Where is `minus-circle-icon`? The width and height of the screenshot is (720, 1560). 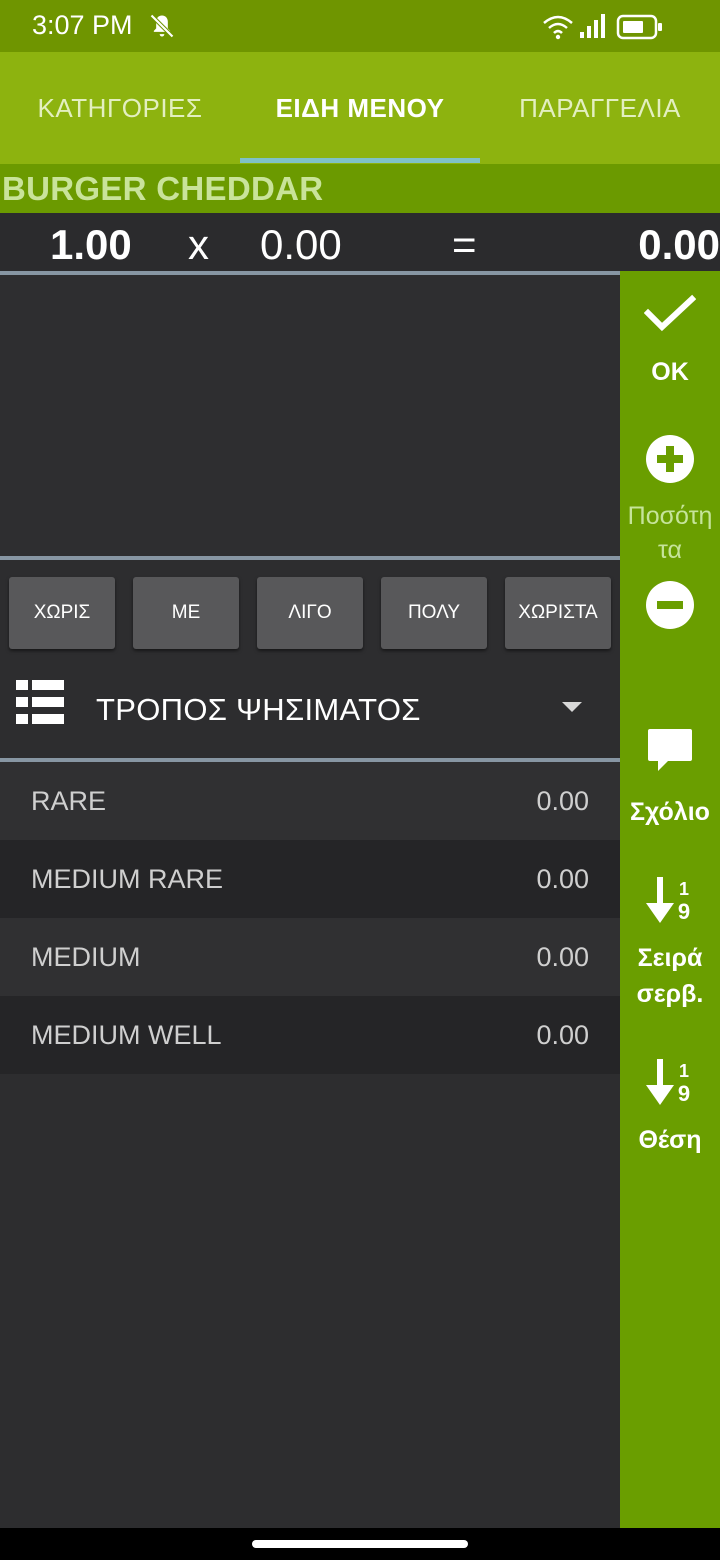 minus-circle-icon is located at coordinates (670, 605).